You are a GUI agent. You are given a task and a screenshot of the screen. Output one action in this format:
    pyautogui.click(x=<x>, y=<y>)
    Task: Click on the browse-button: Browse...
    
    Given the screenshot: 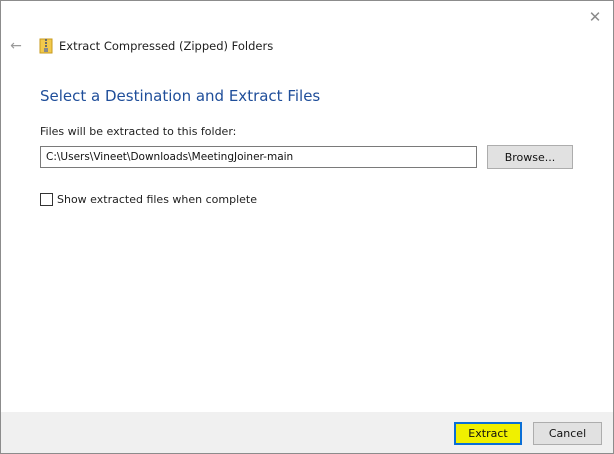 What is the action you would take?
    pyautogui.click(x=530, y=157)
    